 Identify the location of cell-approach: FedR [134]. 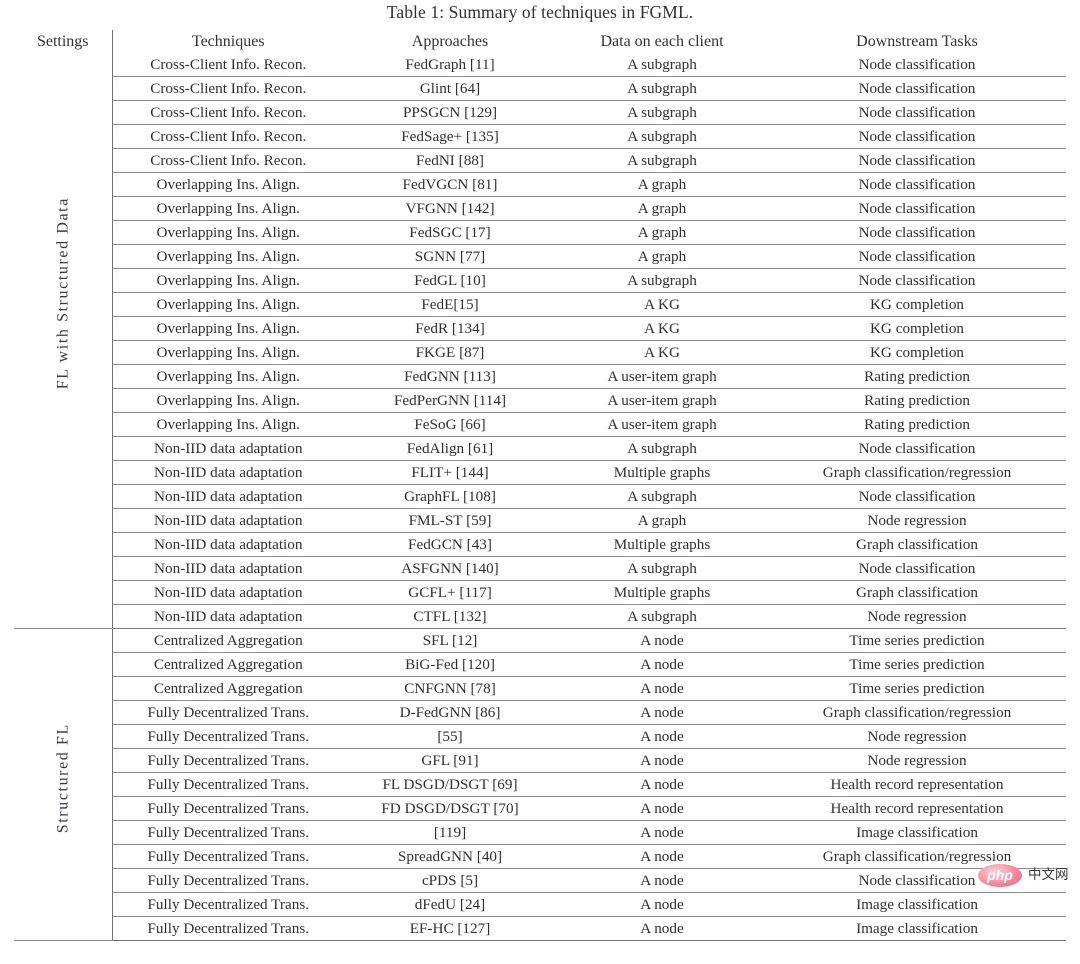
(450, 329).